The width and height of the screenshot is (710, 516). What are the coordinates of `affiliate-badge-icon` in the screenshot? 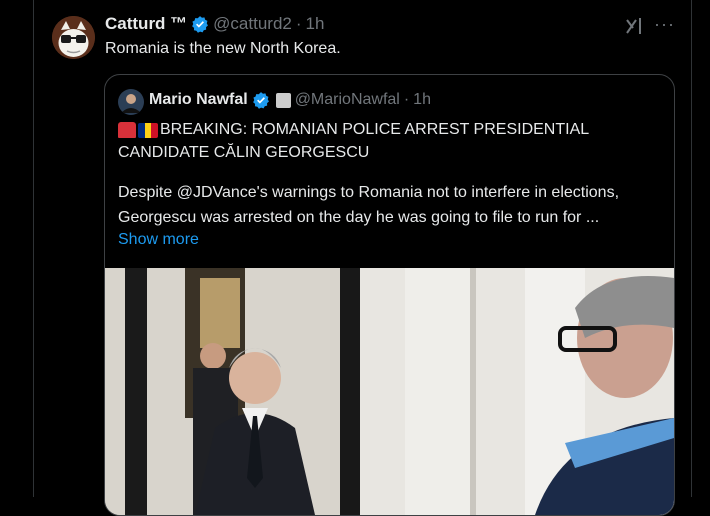 It's located at (283, 100).